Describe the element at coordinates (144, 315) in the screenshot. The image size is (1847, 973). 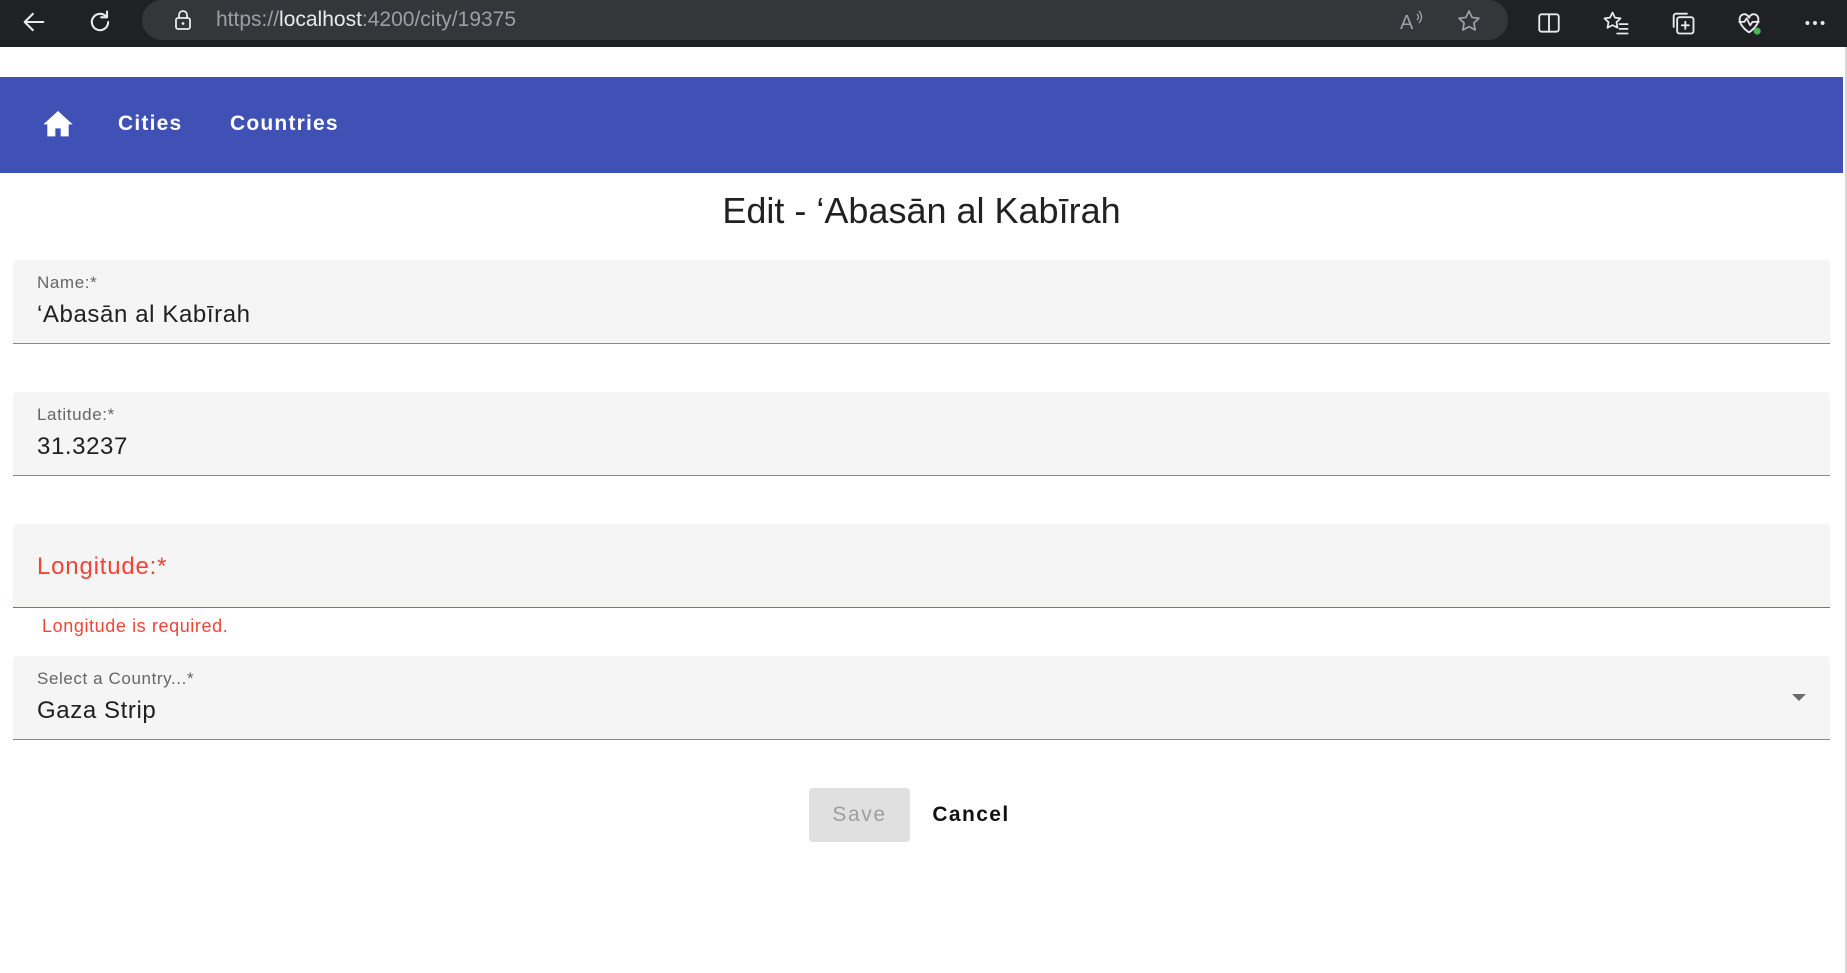
I see `name-input: ‘Abasān al Kabīrah` at that location.